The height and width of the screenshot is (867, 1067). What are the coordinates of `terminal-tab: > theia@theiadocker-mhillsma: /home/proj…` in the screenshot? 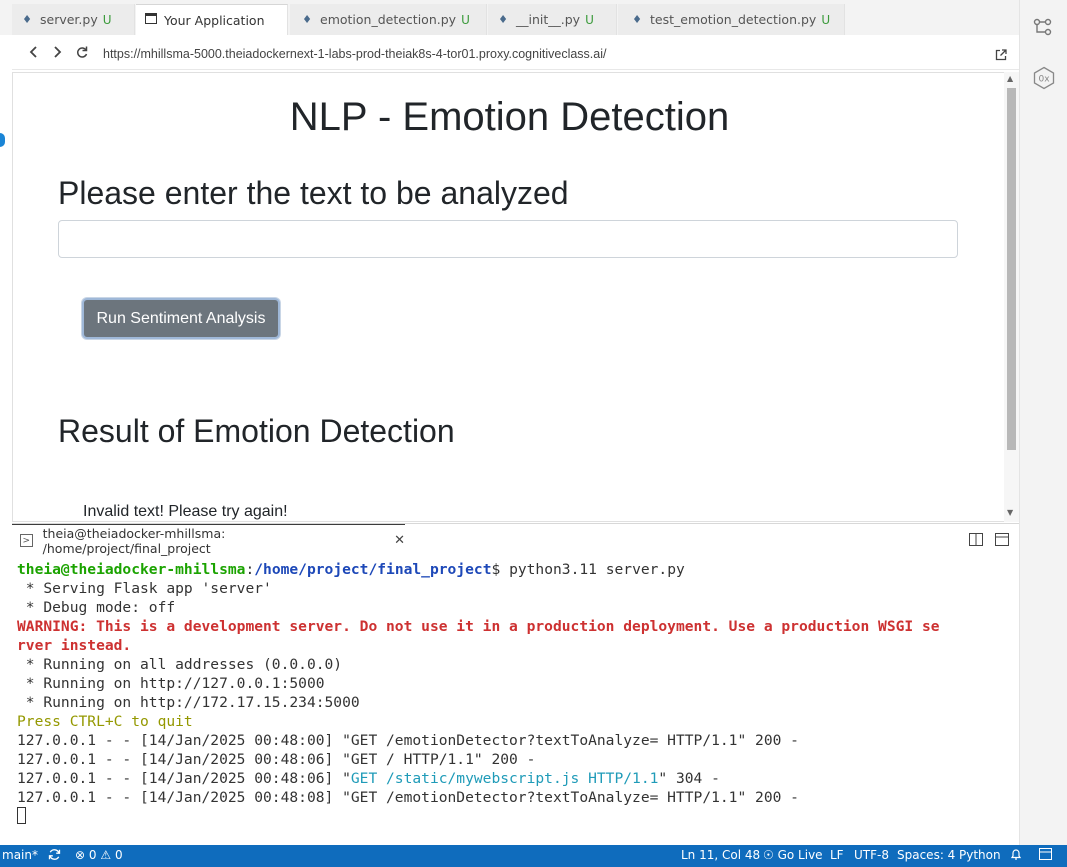 It's located at (208, 540).